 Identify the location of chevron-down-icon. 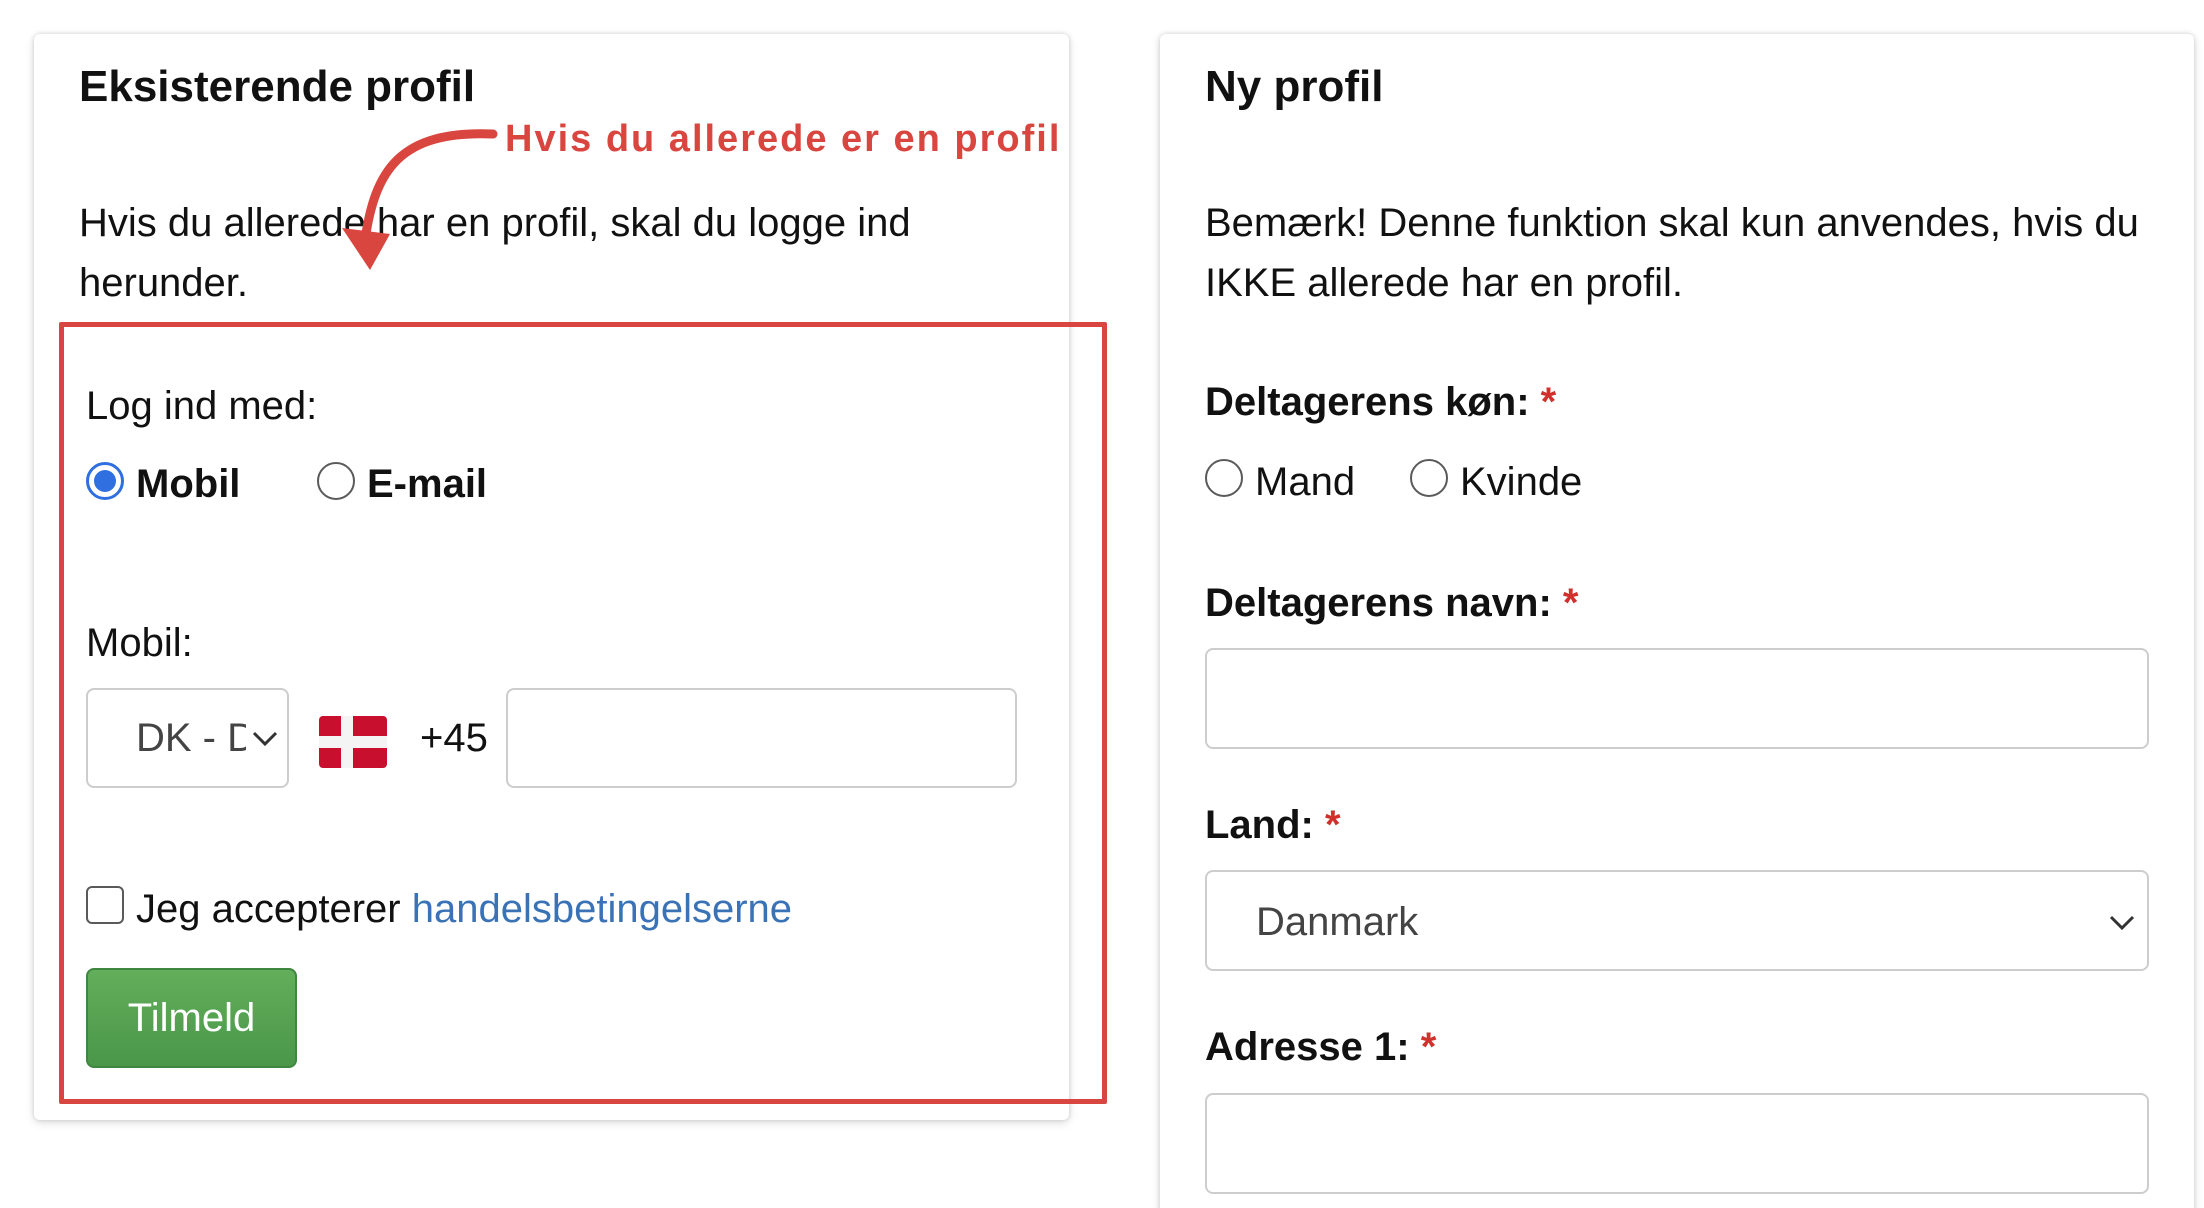
(2122, 923).